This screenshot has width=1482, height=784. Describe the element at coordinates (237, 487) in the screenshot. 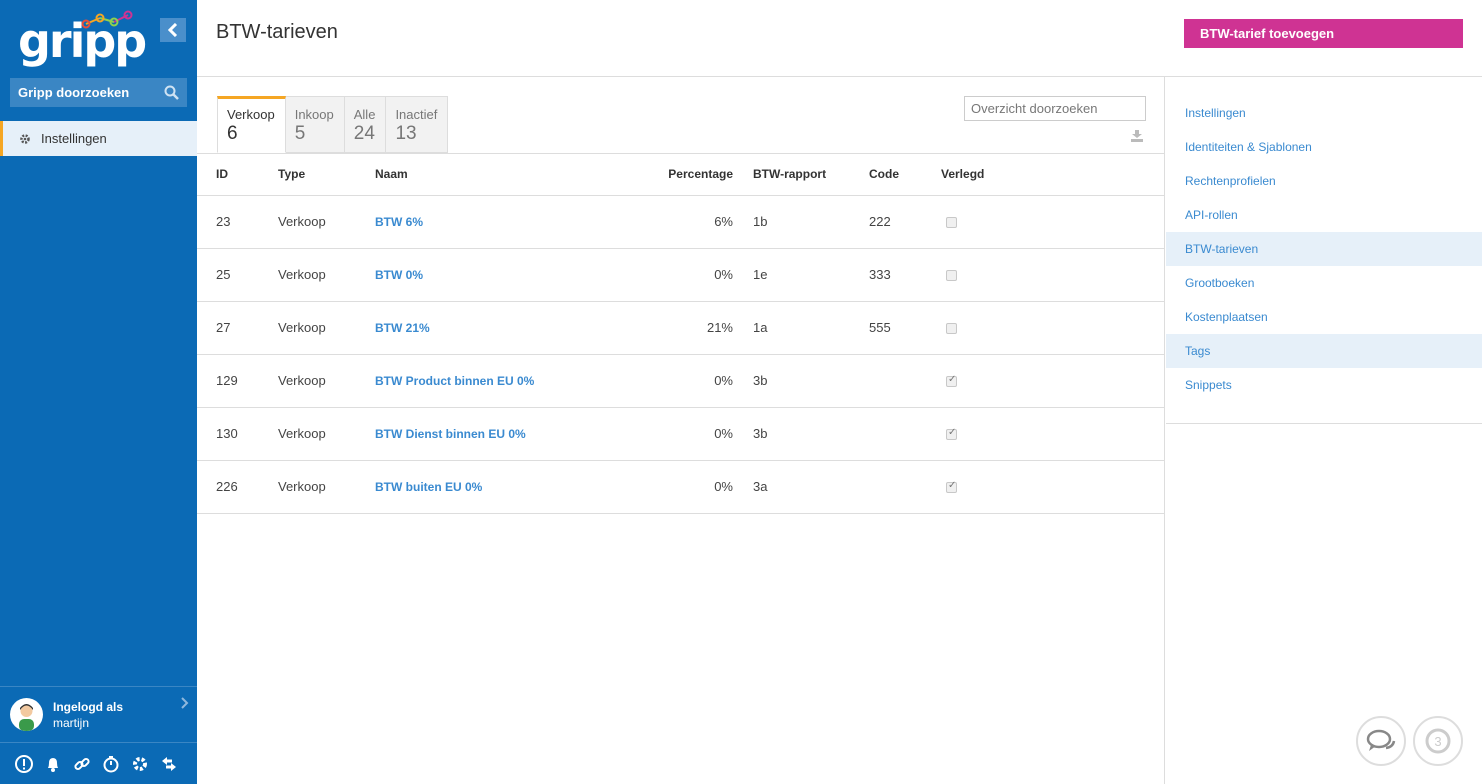

I see `cell-id: 226` at that location.